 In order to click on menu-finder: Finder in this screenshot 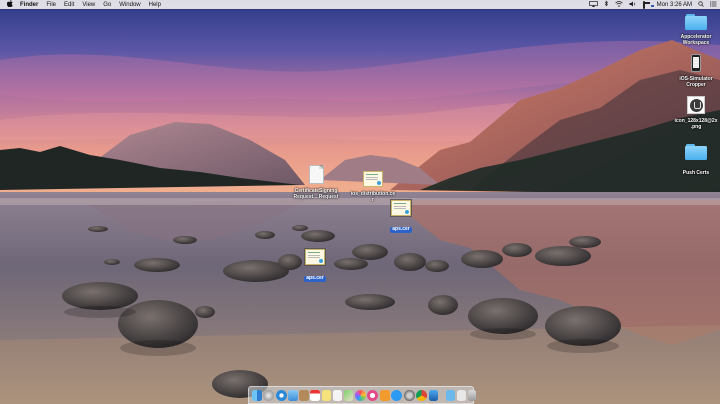, I will do `click(29, 5)`.